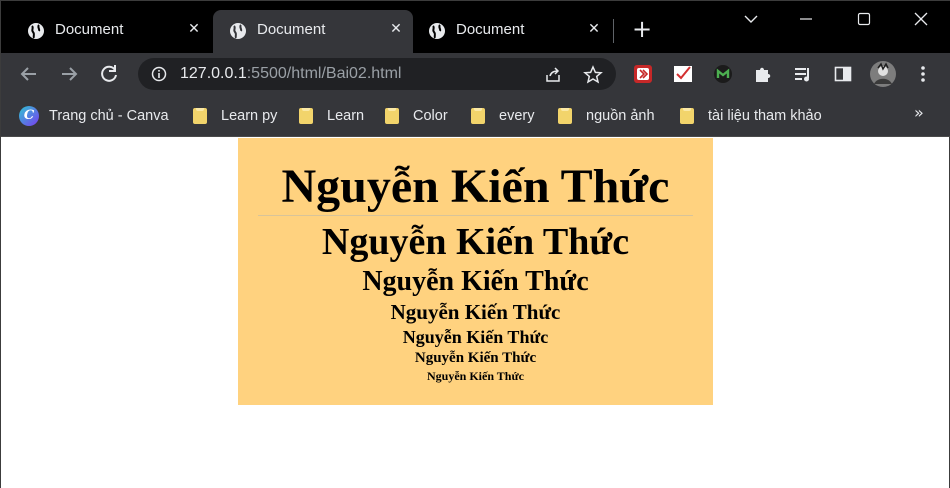  I want to click on heading-7: Nguyễn Kiến Thức, so click(475, 376).